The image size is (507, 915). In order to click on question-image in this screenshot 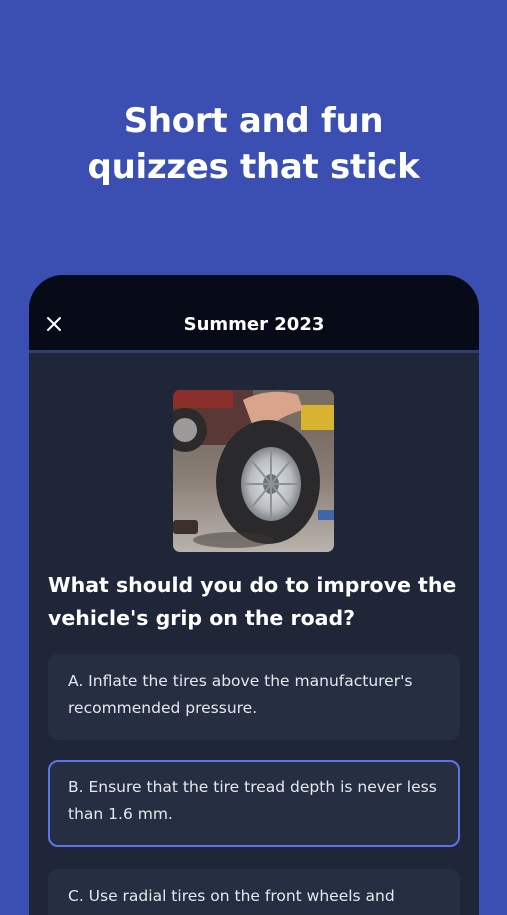, I will do `click(253, 471)`.